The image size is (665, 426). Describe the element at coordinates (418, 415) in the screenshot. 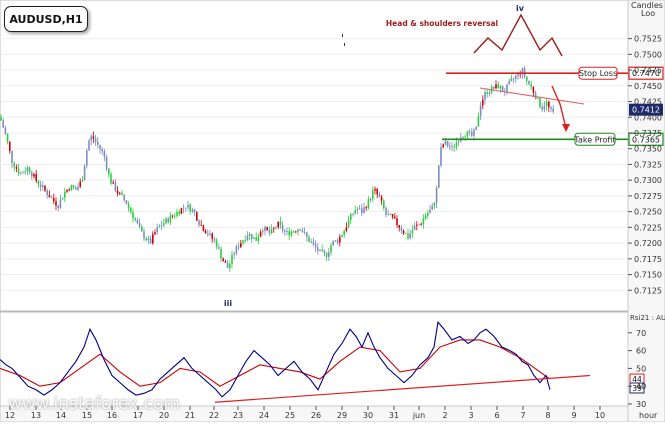

I see `x-tick-label: jun` at that location.